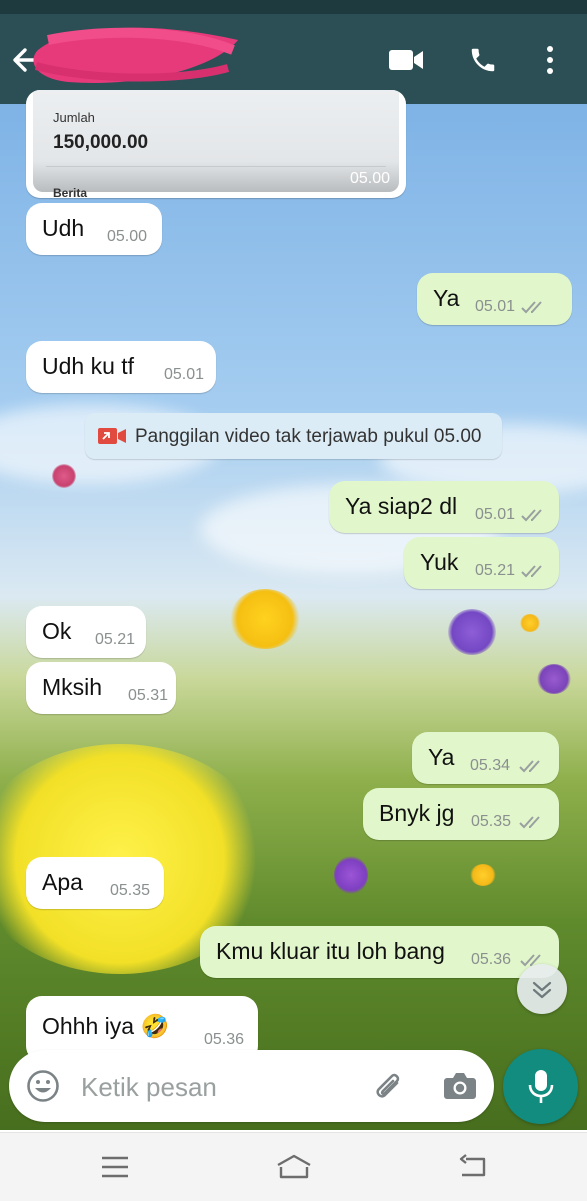 The image size is (587, 1201). Describe the element at coordinates (401, 506) in the screenshot. I see `message-text: Ya siap2 dl` at that location.